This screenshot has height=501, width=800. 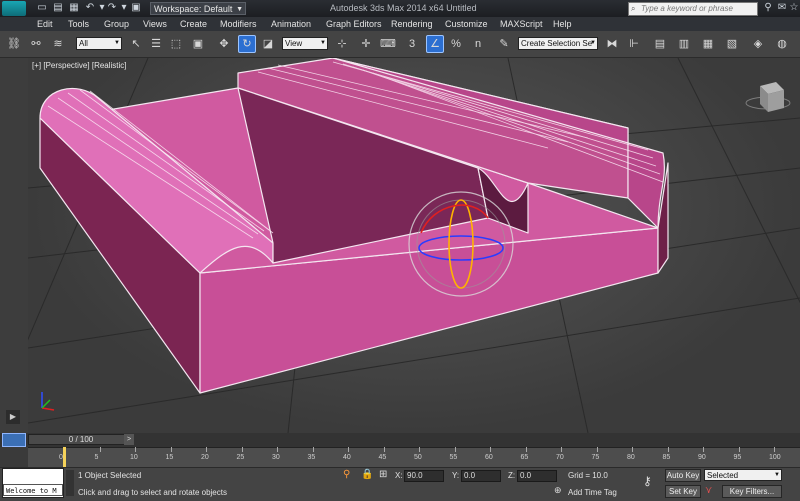 I want to click on set-key-button: Set Key, so click(x=683, y=491).